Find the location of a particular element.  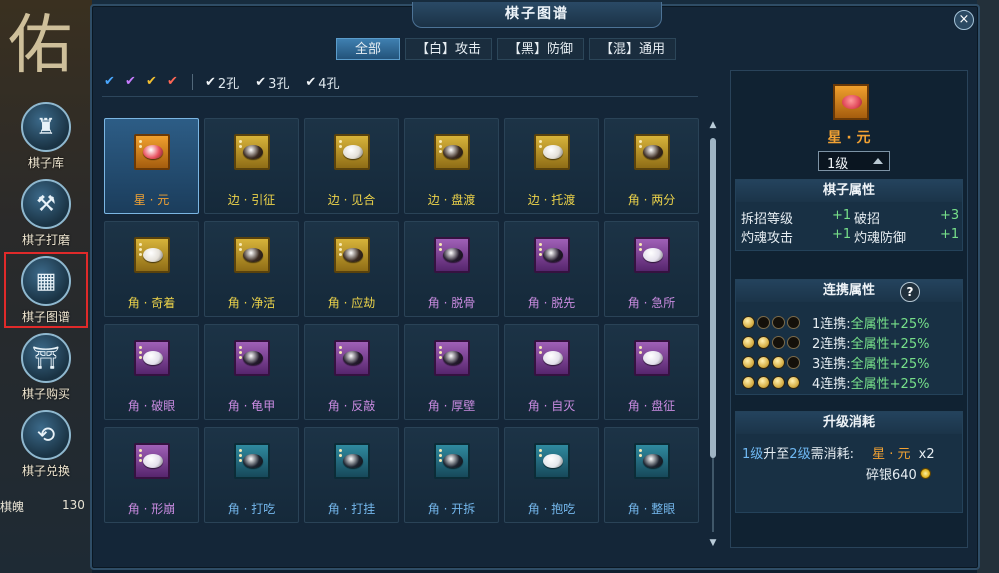

piece-card: 角 · 厚壁 is located at coordinates (451, 372).